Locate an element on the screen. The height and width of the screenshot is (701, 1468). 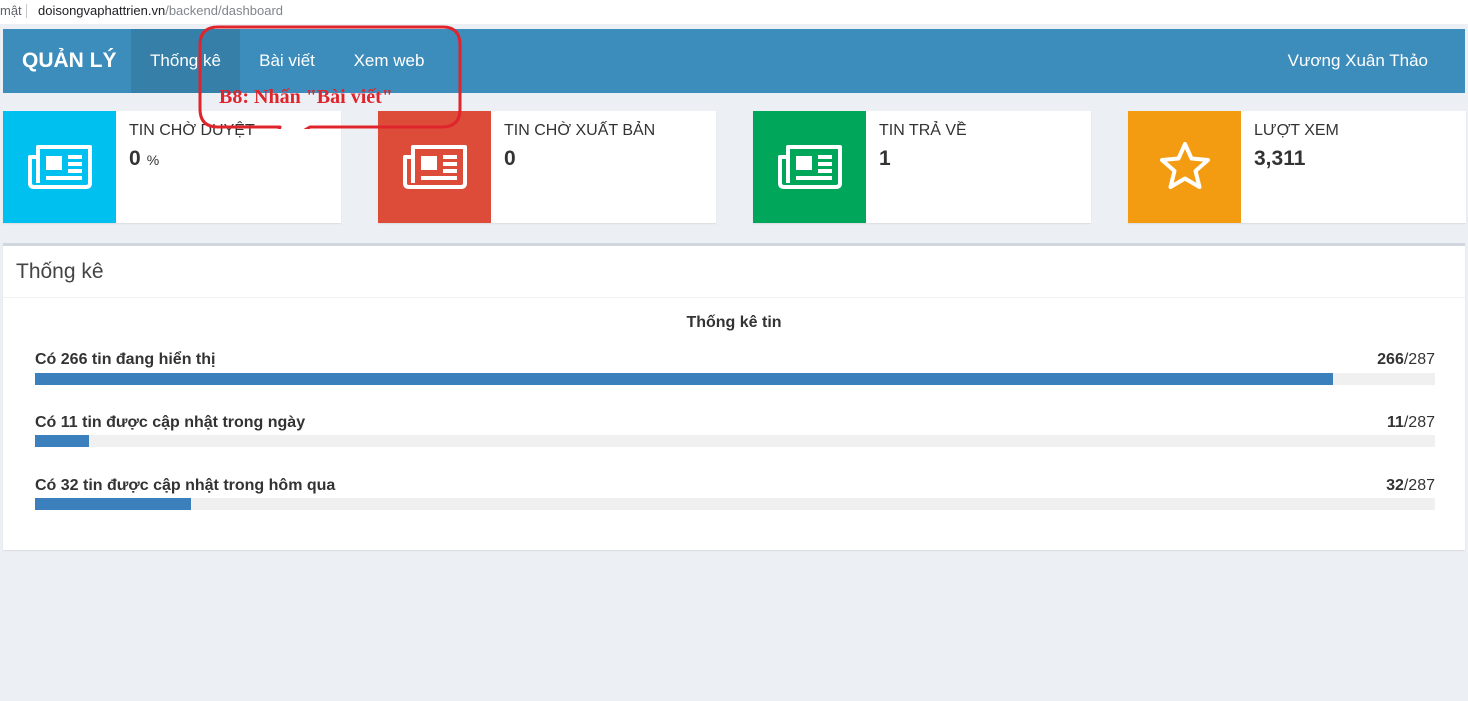
progress-label: Có 32 tin được cập nhật trong hôm qua is located at coordinates (185, 485).